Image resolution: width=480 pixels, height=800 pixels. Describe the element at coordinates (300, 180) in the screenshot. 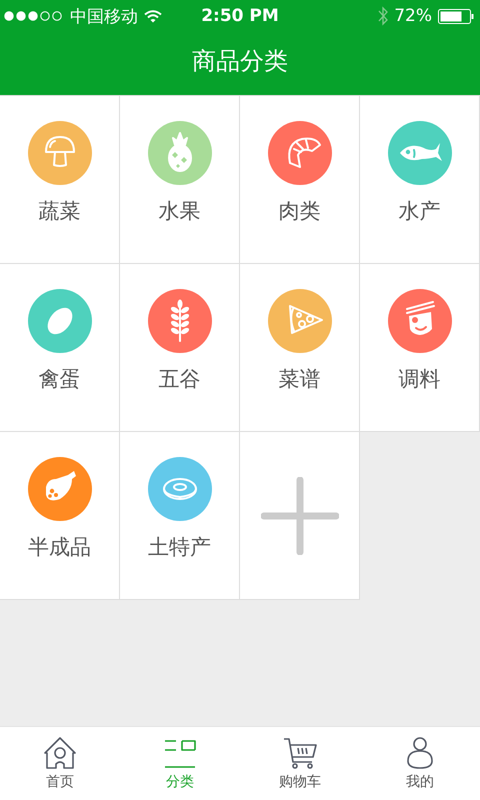

I see `category-tile: 肉类` at that location.